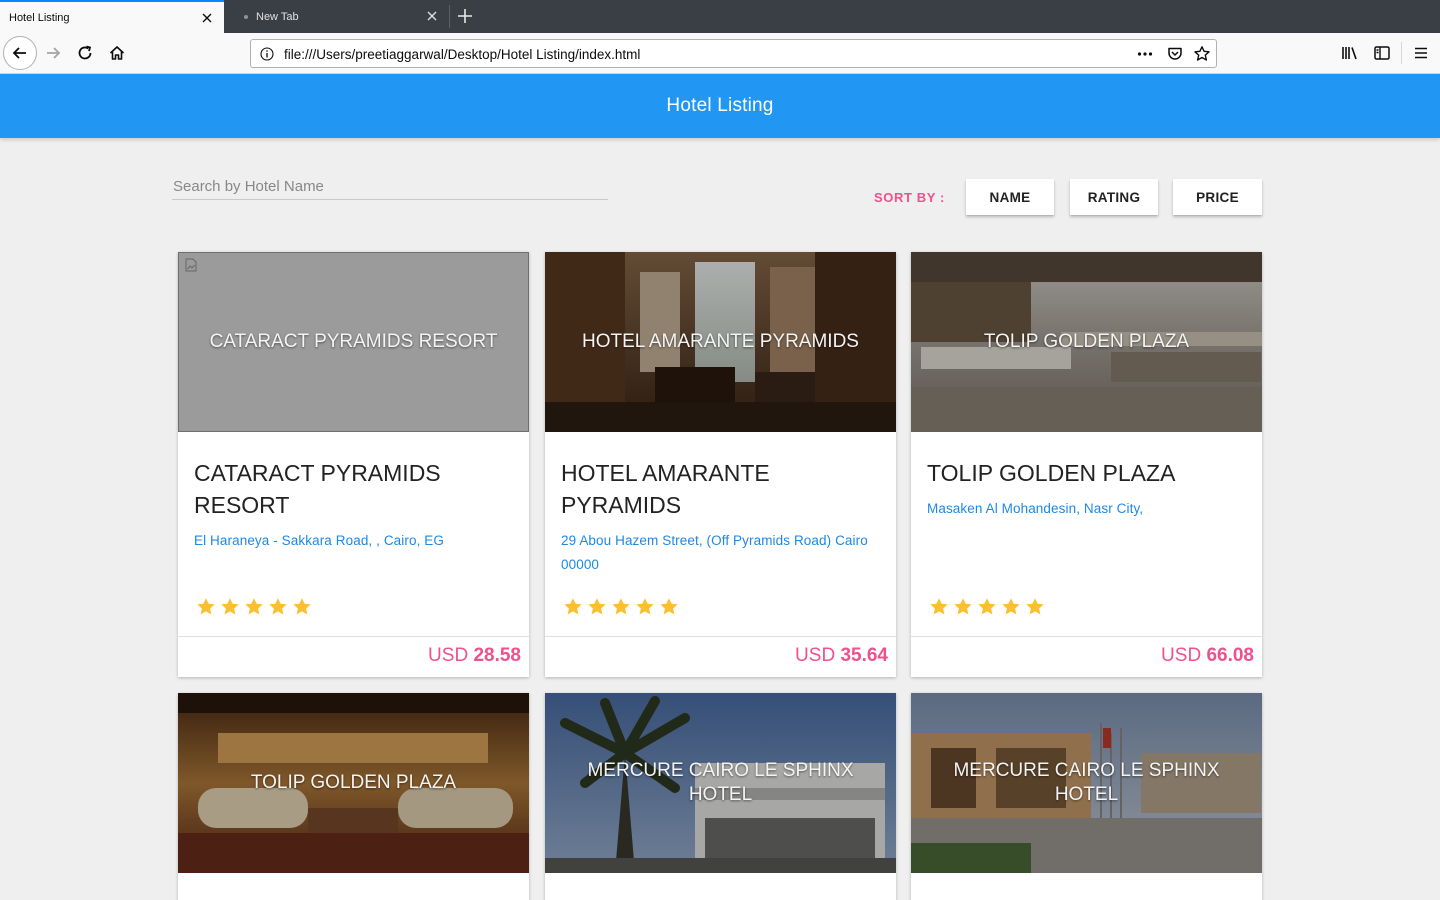  Describe the element at coordinates (317, 489) in the screenshot. I see `hotel-name: CATARACT PYRAMIDS RESORT` at that location.